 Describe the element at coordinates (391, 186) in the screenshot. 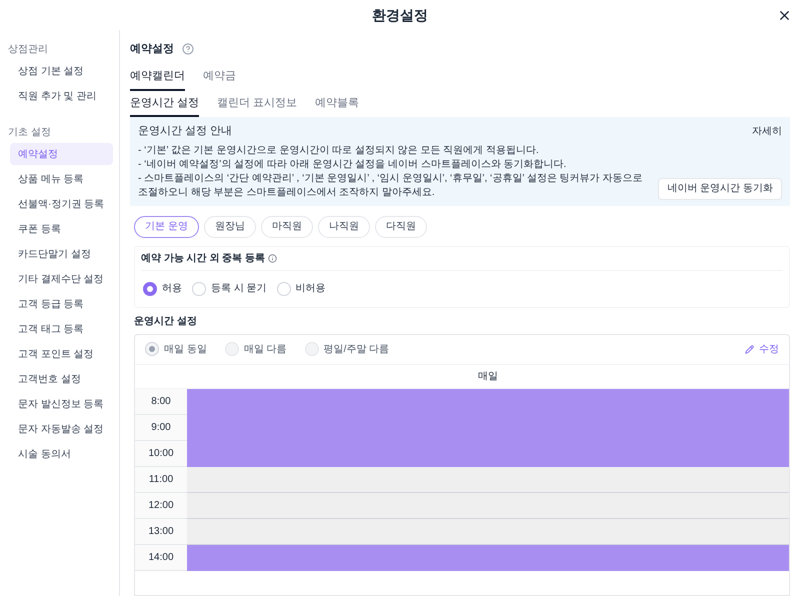

I see `notice-text: - 스마트플레이스의 ‘간단 예약관리’ , ‘기본 운영일시’ , ‘임시 운영일시’, ‘휴무일’, ‘공휴일’ 설정은 팅커뷰가 자동으로 조절하오니 해당 부분은 스마트플레이스에서 조작하지 말아주세요.` at that location.